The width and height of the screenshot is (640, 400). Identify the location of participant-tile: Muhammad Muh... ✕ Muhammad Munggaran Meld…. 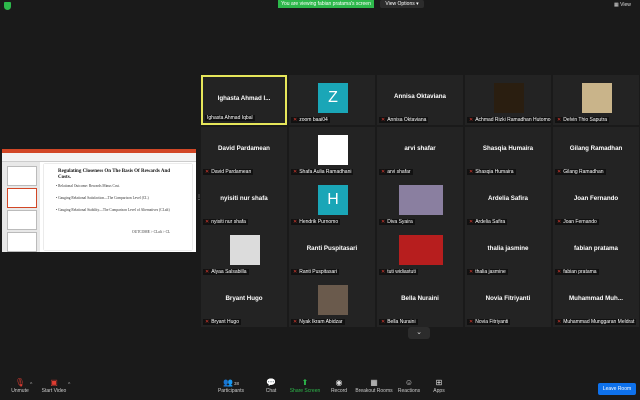
(596, 302).